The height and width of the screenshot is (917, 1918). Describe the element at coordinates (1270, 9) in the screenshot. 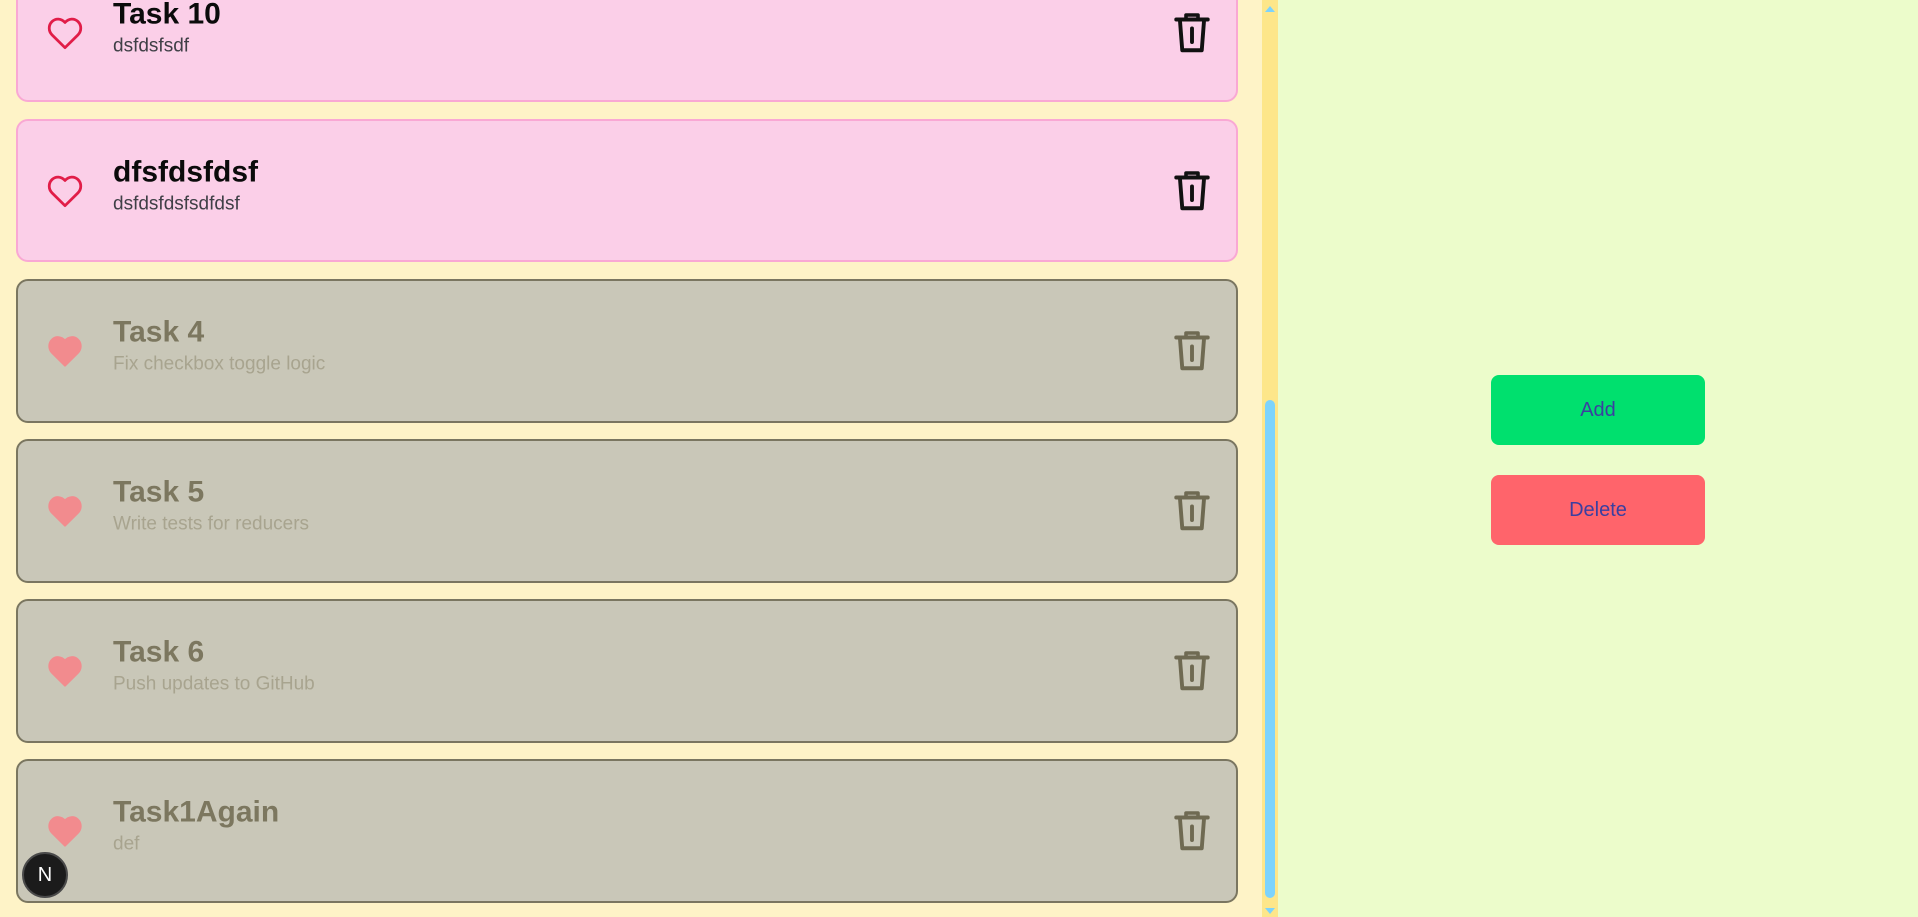

I see `scroll-up-arrow-icon` at that location.